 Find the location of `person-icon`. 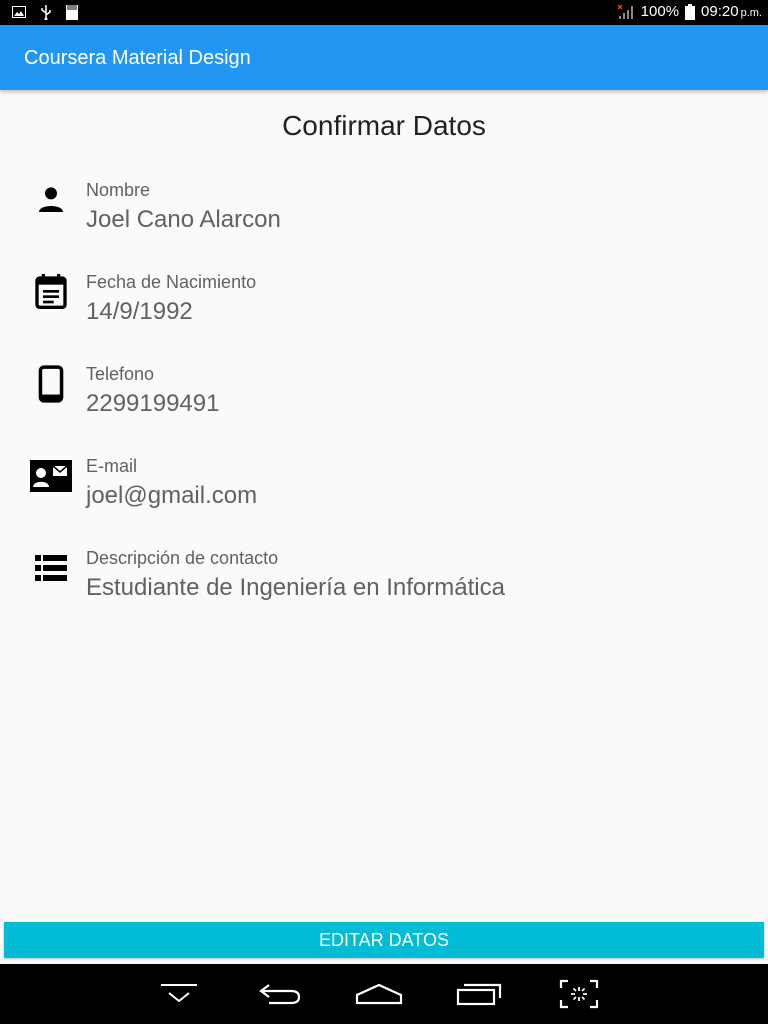

person-icon is located at coordinates (51, 200).